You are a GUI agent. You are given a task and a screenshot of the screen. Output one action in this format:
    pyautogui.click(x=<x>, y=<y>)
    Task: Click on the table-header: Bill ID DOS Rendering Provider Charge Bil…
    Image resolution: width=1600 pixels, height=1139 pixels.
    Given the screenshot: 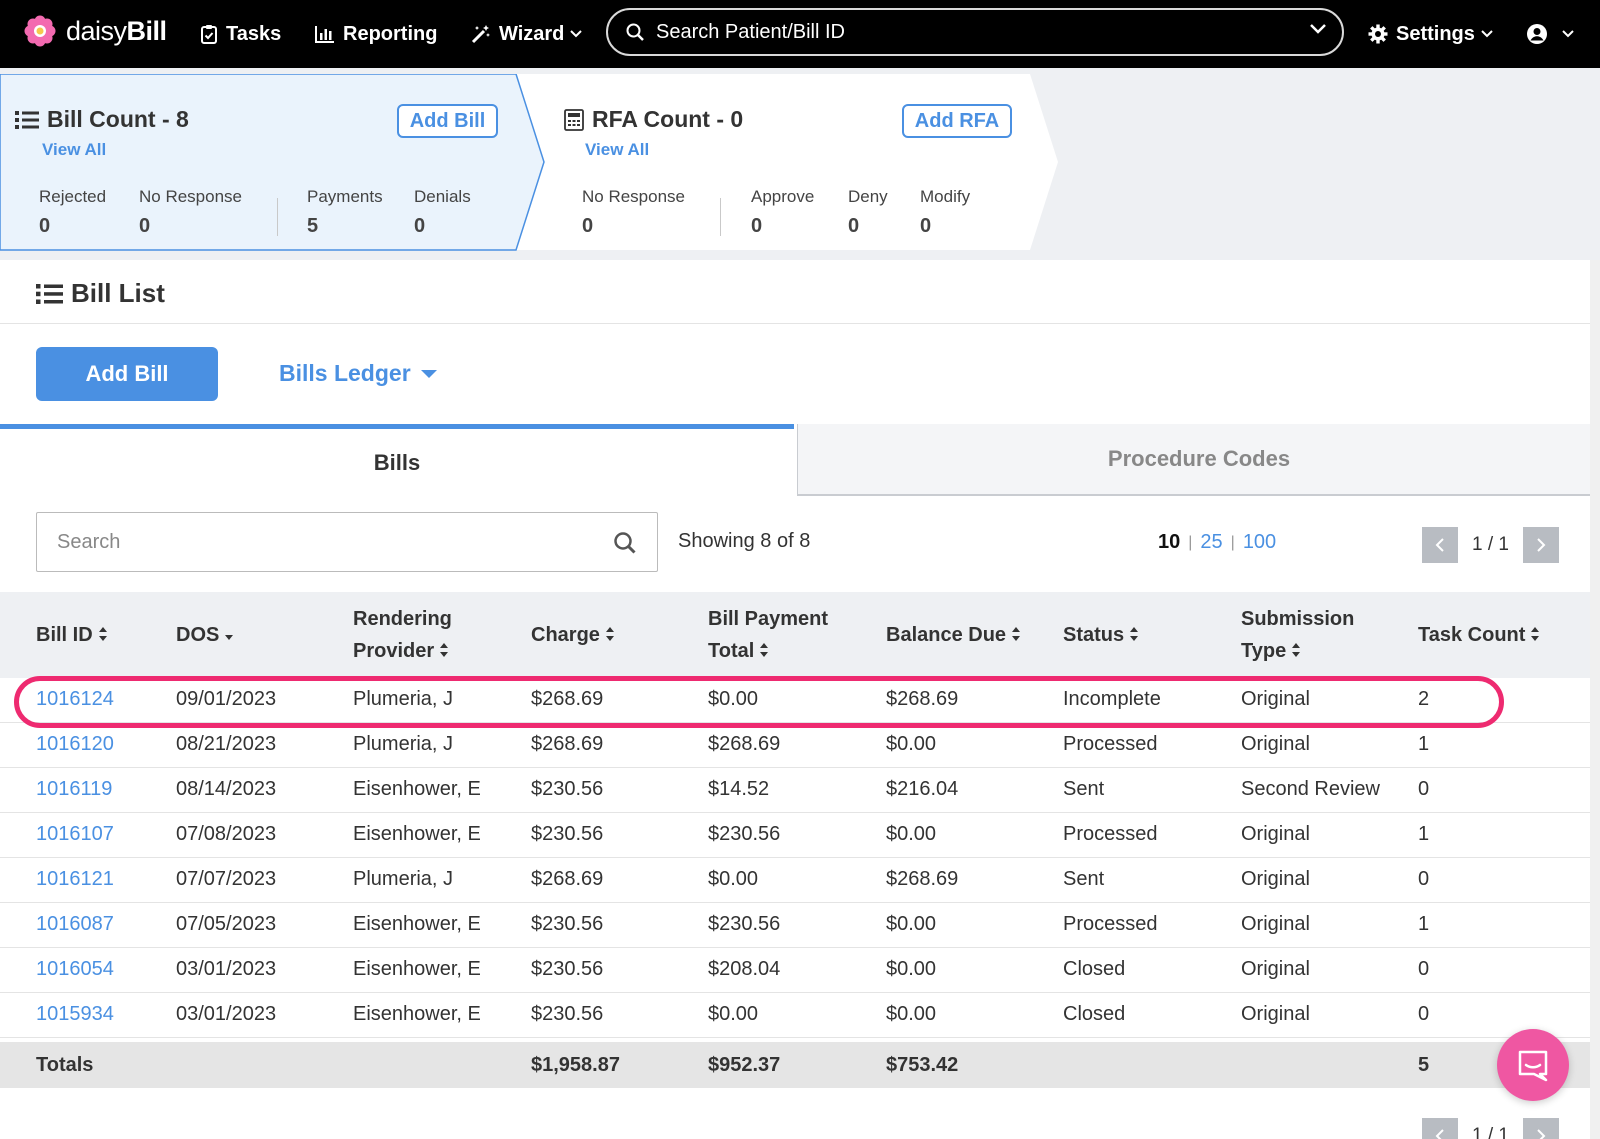 What is the action you would take?
    pyautogui.click(x=800, y=635)
    